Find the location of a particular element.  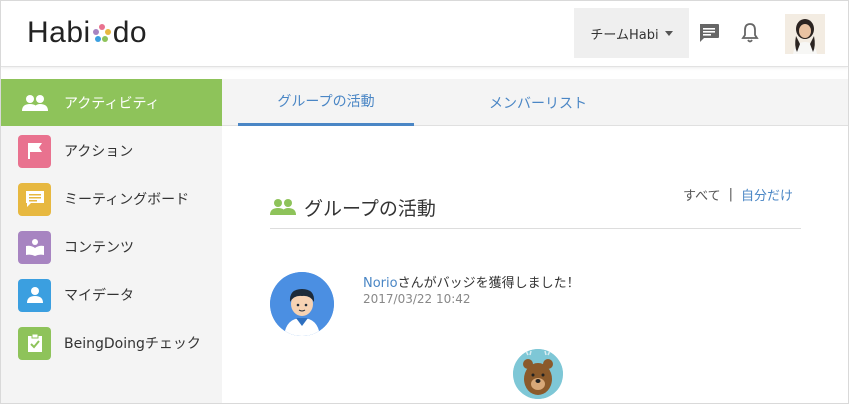

section-divider is located at coordinates (535, 228).